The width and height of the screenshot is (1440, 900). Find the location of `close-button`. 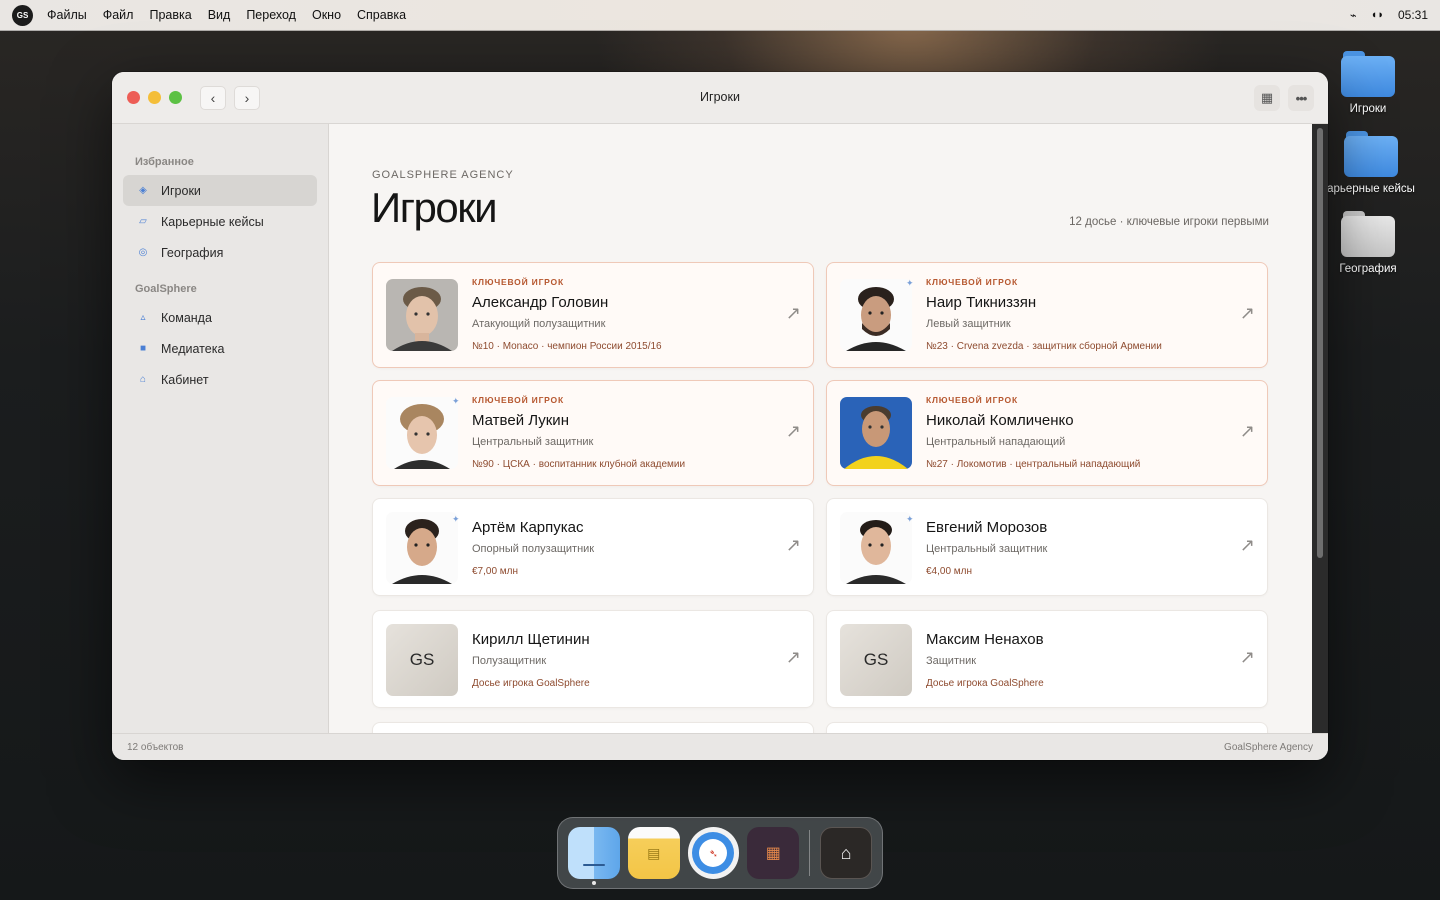

close-button is located at coordinates (133, 97).